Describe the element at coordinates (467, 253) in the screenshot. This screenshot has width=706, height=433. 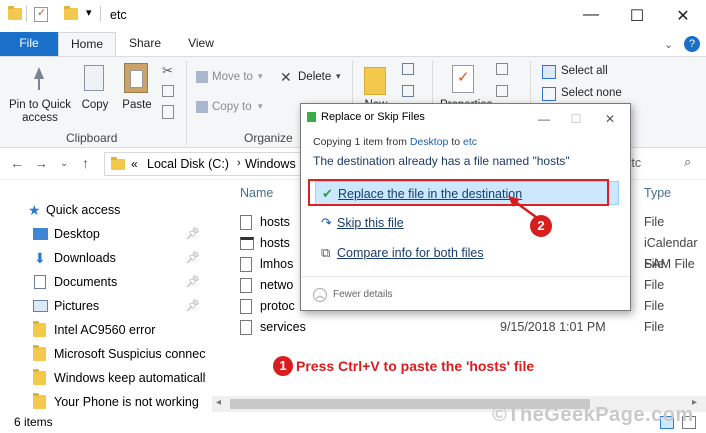
I see `compare-option: ⧉ Compare info for both files` at that location.